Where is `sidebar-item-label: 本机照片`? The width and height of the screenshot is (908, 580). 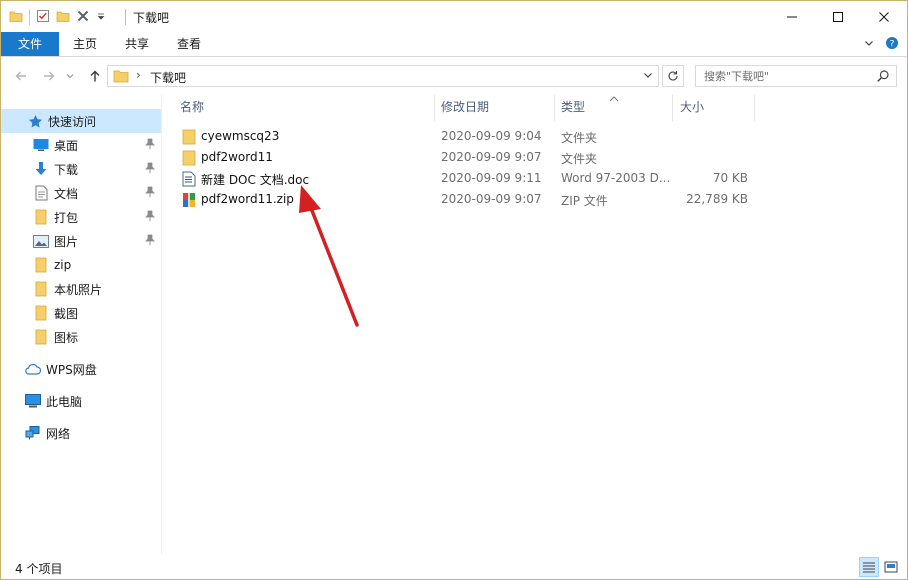
sidebar-item-label: 本机照片 is located at coordinates (78, 289).